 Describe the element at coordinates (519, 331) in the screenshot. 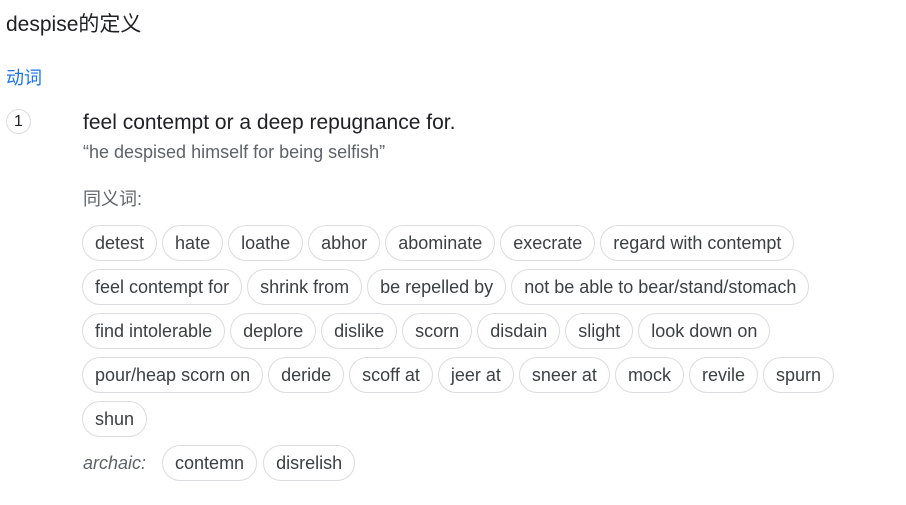

I see `synonym-chip-disdain: disdain` at that location.